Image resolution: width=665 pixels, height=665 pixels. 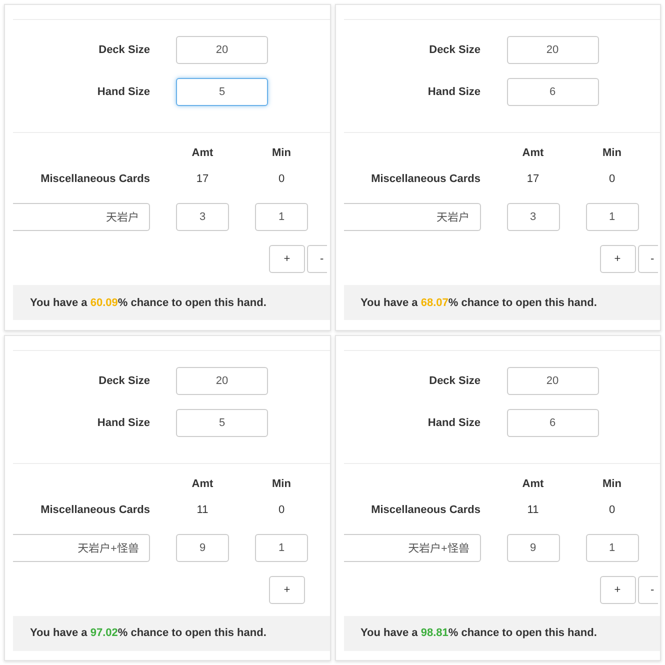 I want to click on result-text: You have a 98.81% chance to open this hand., so click(x=478, y=633).